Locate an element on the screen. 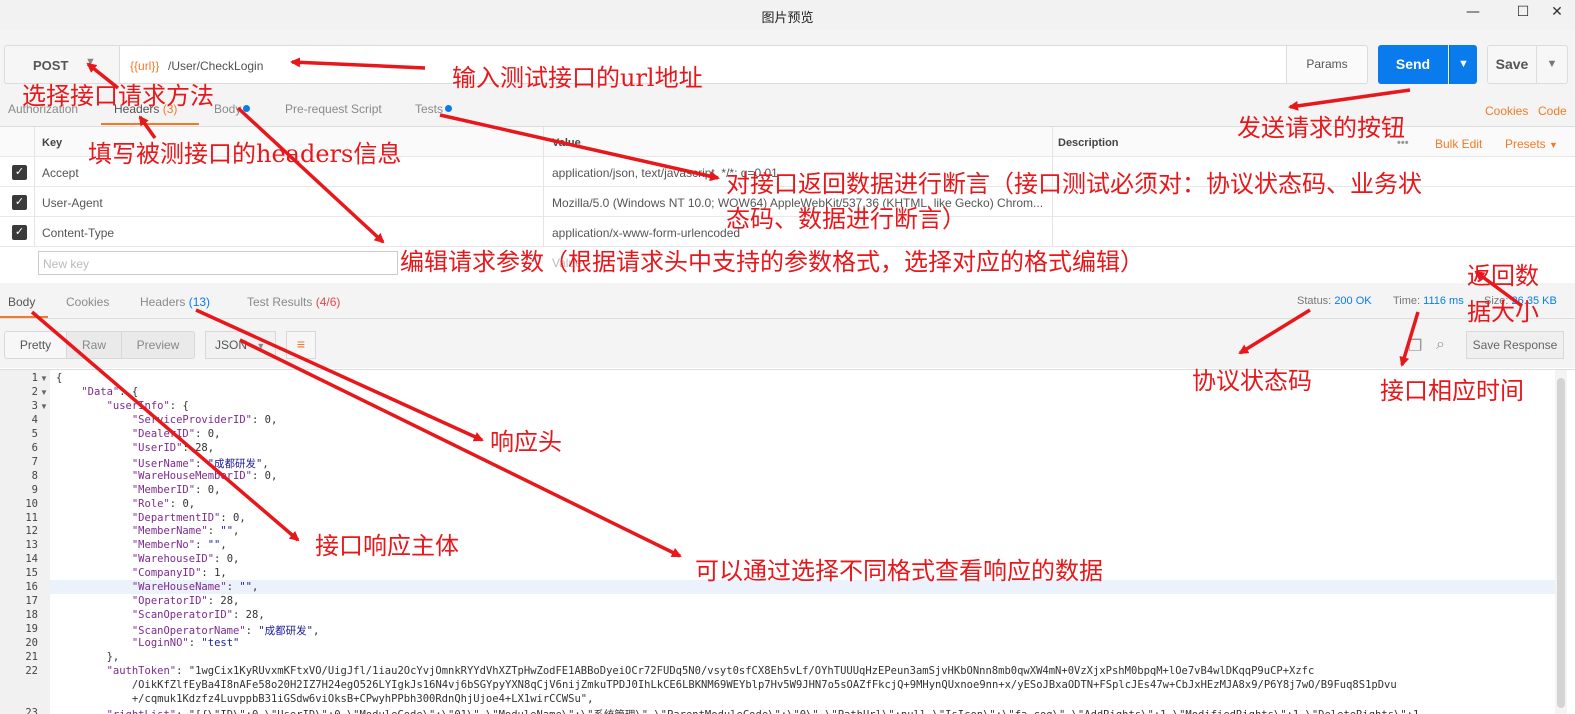  annotation-input-url: 输入测试接口的url地址 is located at coordinates (577, 78).